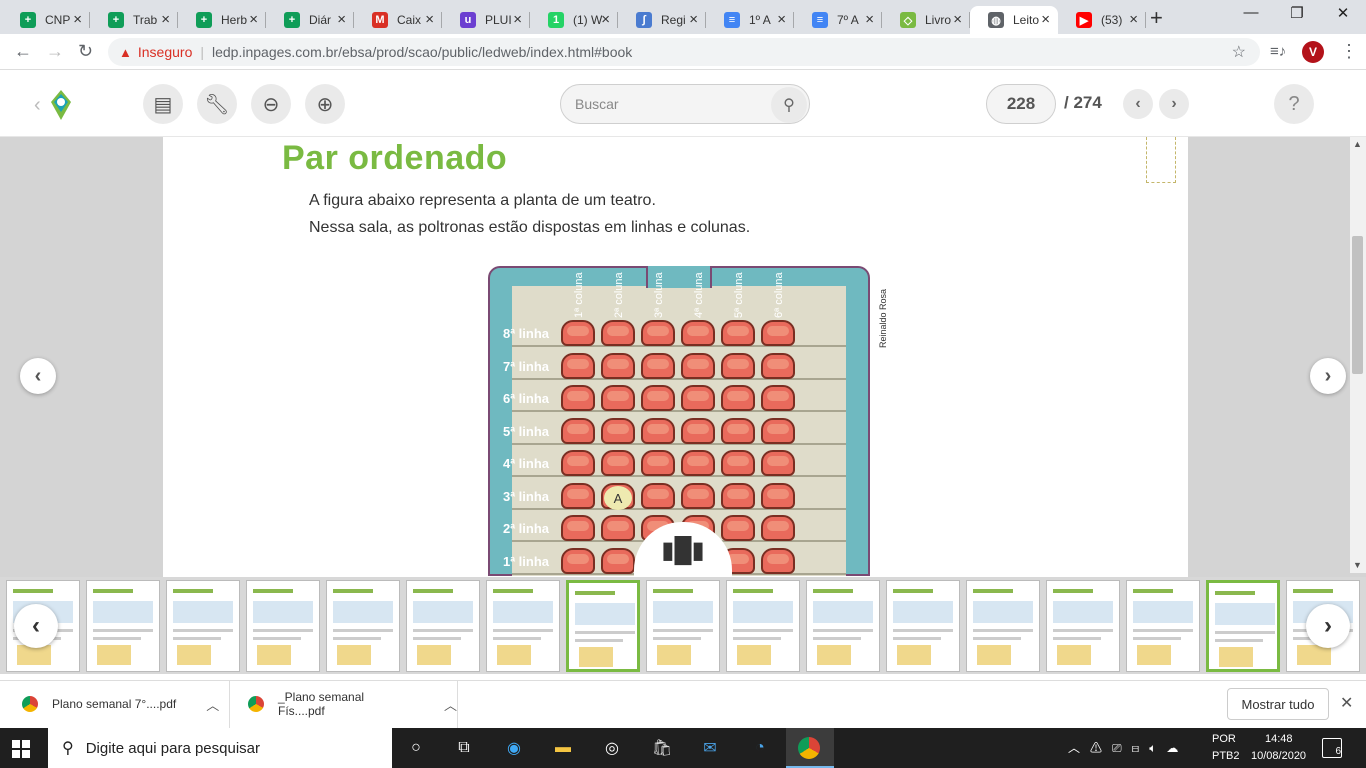 The image size is (1366, 768). I want to click on browser-tab: + CNP ×, so click(46, 20).